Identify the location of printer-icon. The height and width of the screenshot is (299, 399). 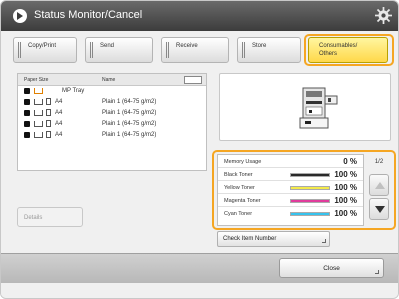
(318, 108).